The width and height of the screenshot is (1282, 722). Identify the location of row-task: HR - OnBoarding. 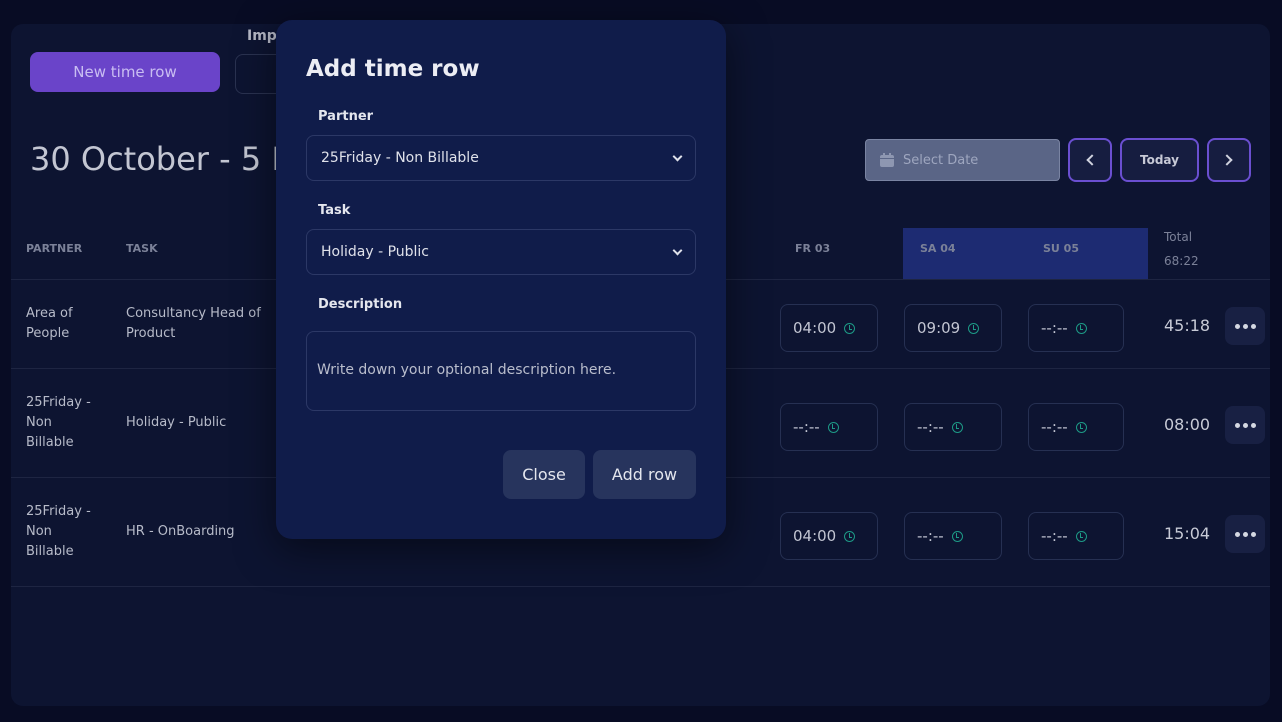
(180, 531).